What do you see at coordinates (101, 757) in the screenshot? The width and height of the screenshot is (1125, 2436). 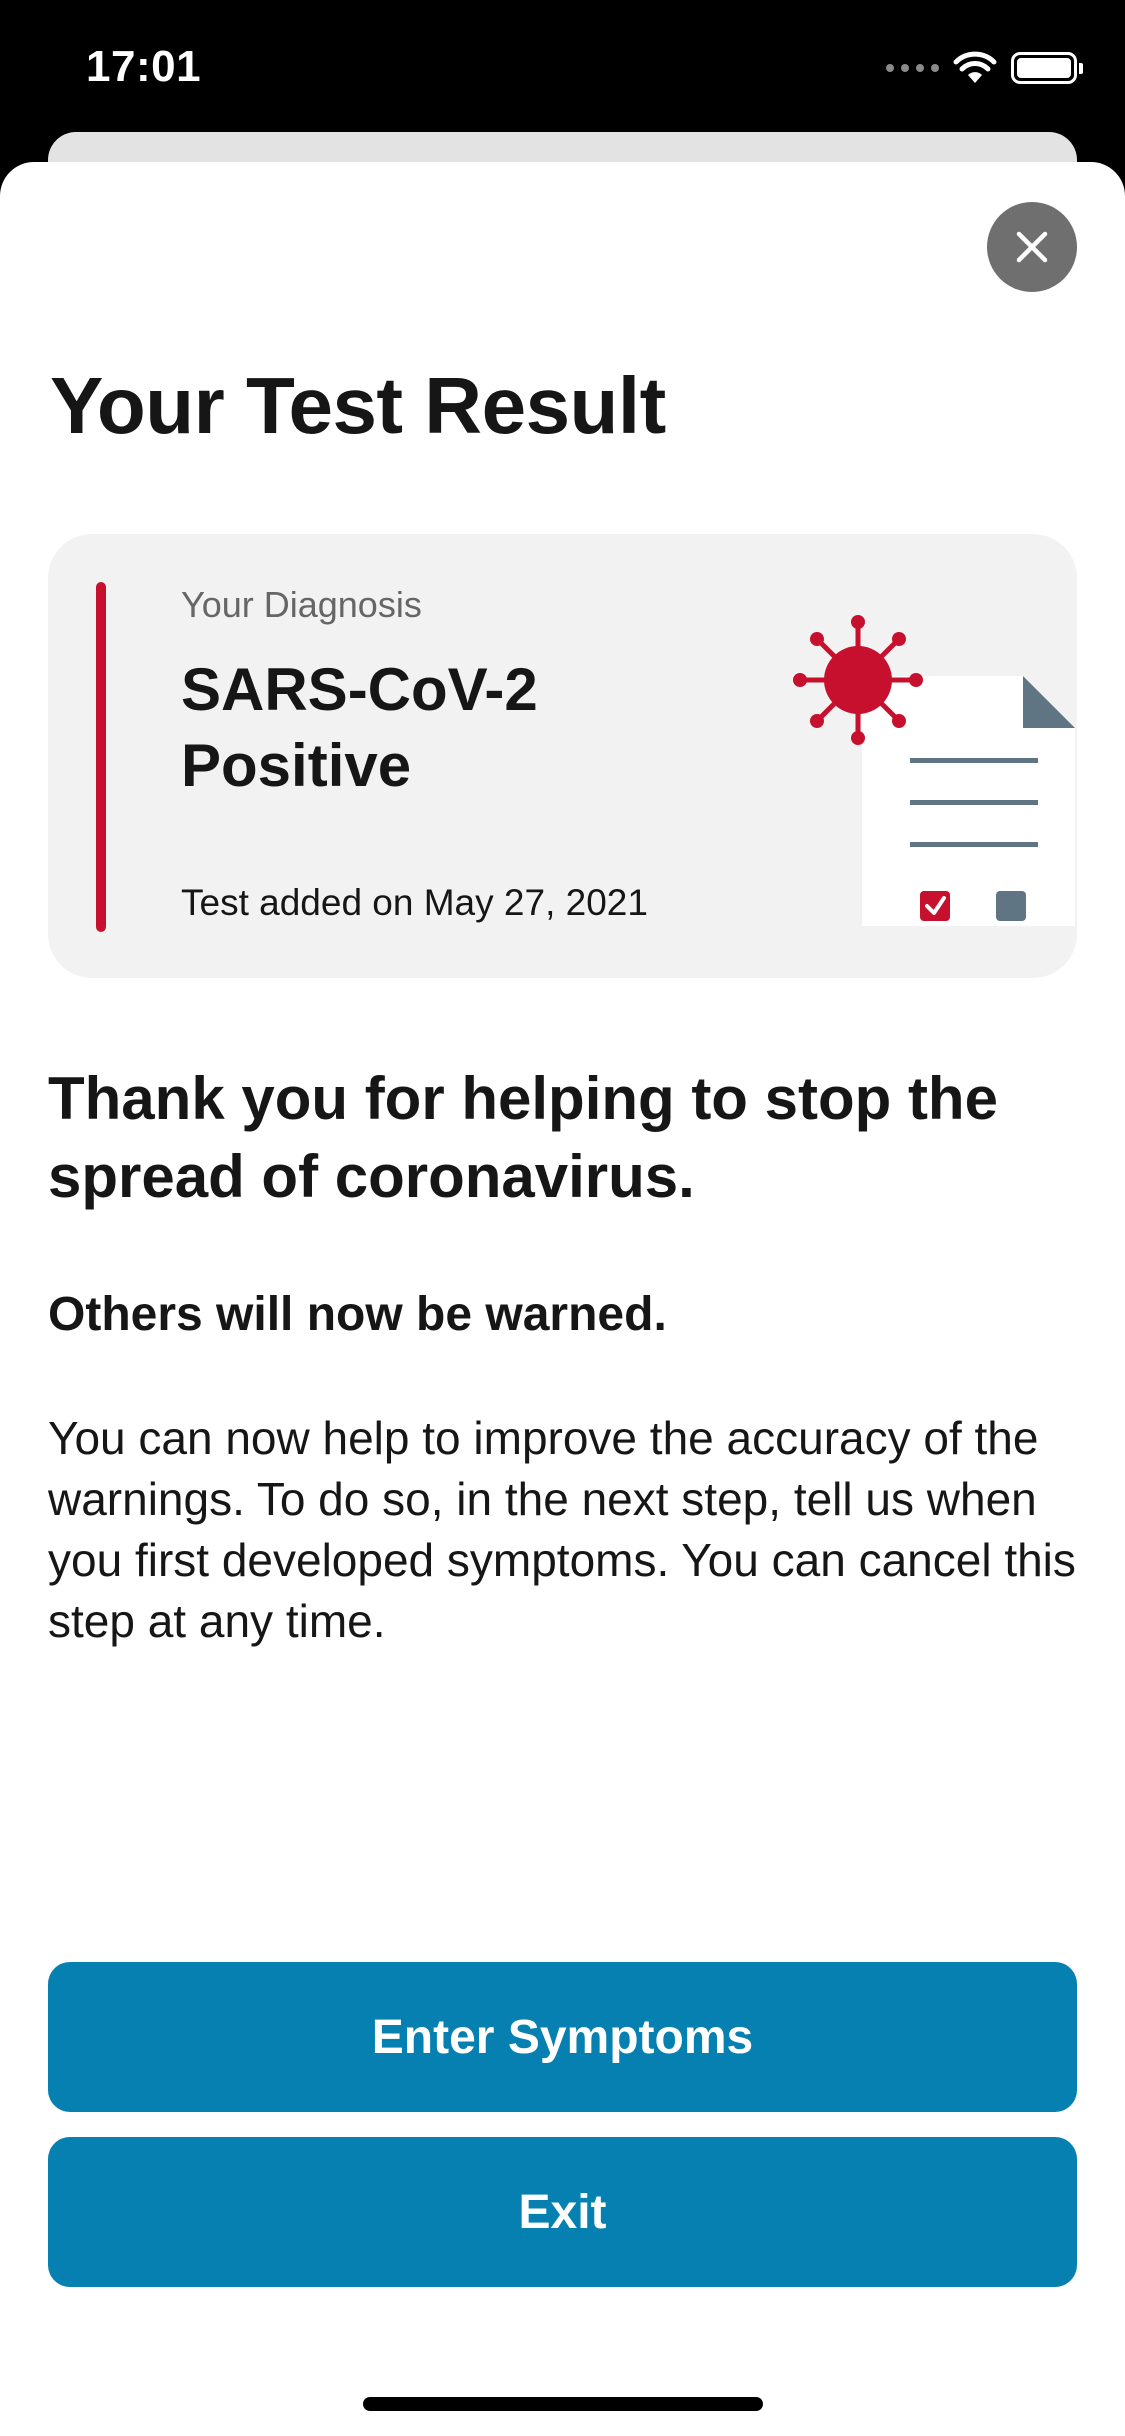 I see `result-accent-bar` at bounding box center [101, 757].